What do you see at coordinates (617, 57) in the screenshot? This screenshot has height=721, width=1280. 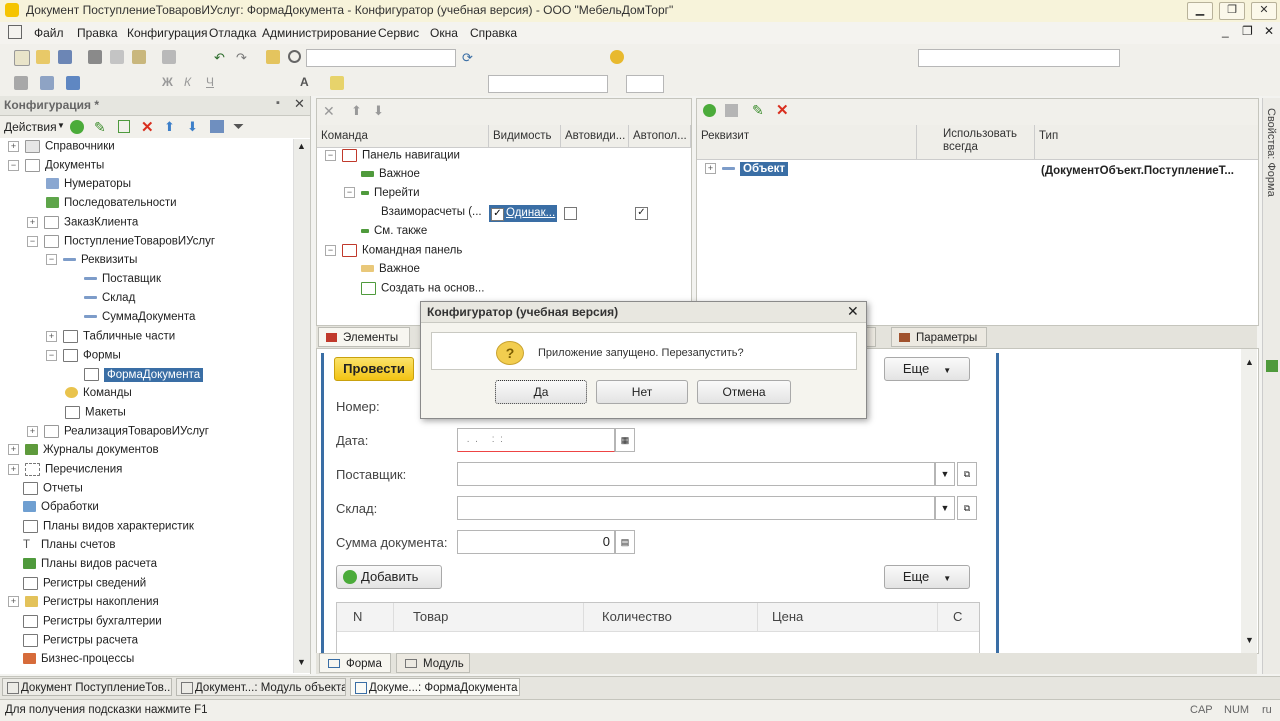 I see `info-icon` at bounding box center [617, 57].